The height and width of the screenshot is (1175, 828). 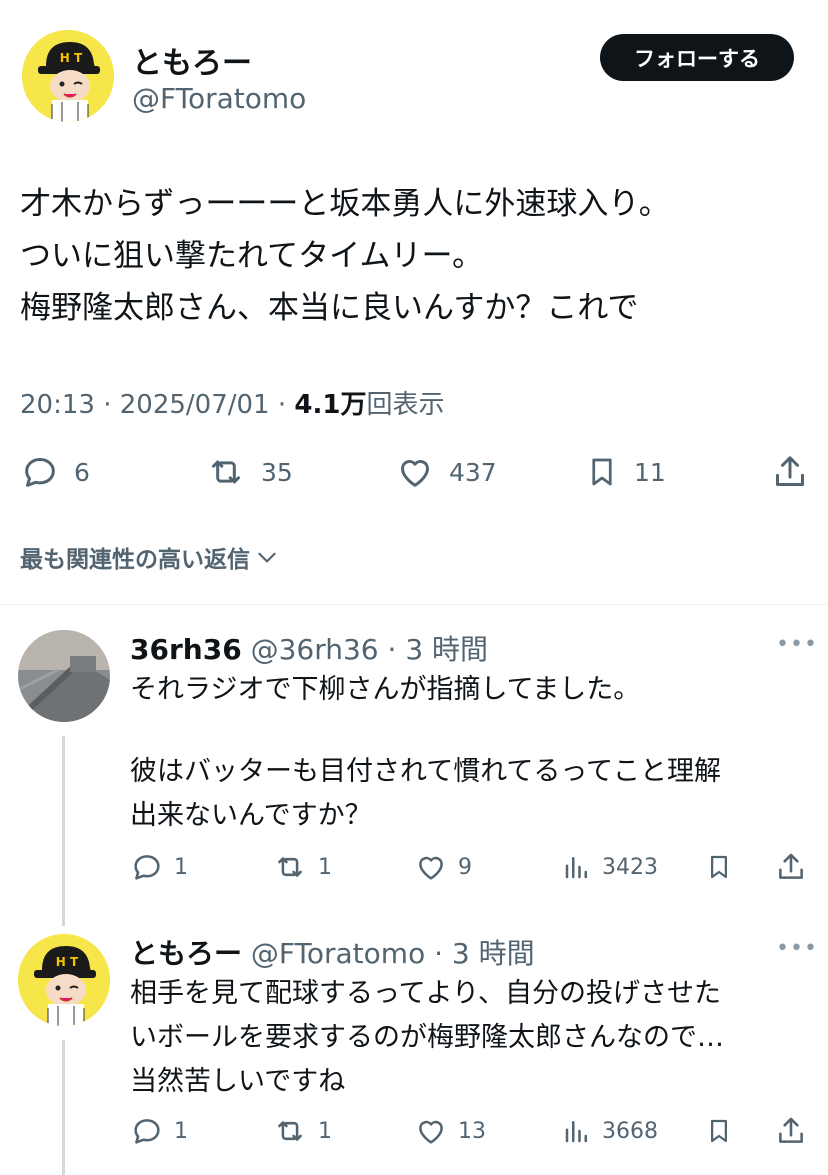 What do you see at coordinates (135, 560) in the screenshot?
I see `sort-label: 最も関連性の高い返信` at bounding box center [135, 560].